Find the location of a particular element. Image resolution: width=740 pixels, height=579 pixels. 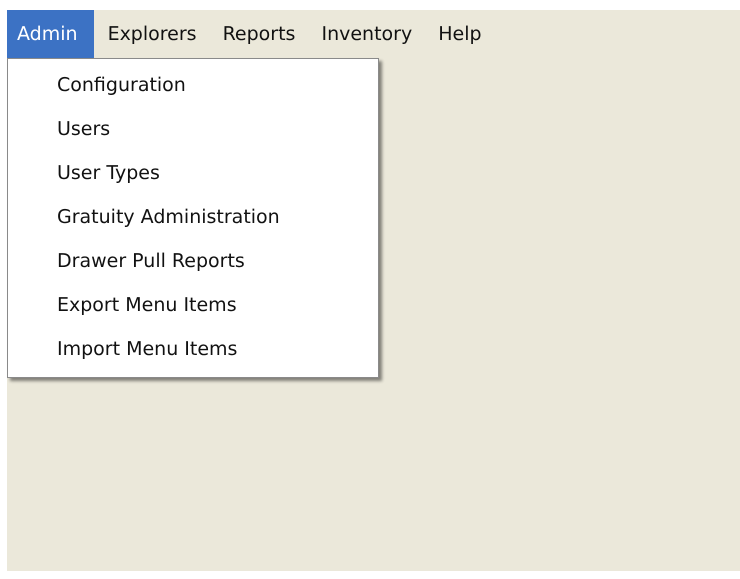

dropdown-item: Drawer Pull Reports is located at coordinates (193, 261).